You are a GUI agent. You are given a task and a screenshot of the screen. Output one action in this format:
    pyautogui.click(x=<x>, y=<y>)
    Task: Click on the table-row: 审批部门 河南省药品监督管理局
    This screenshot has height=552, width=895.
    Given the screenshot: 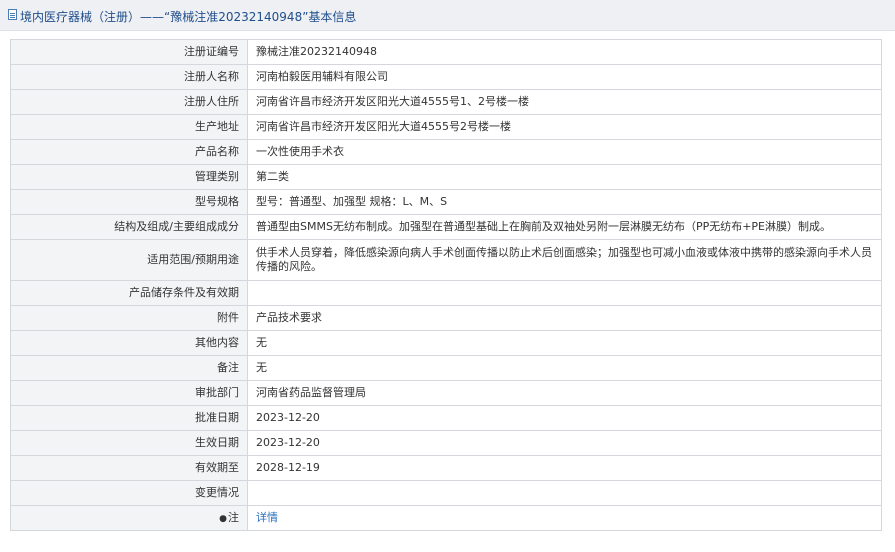 What is the action you would take?
    pyautogui.click(x=446, y=393)
    